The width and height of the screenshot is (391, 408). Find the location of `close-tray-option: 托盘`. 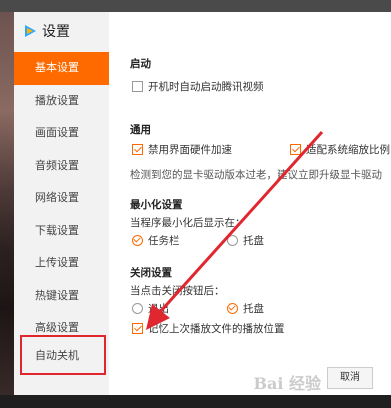

close-tray-option: 托盘 is located at coordinates (245, 308).